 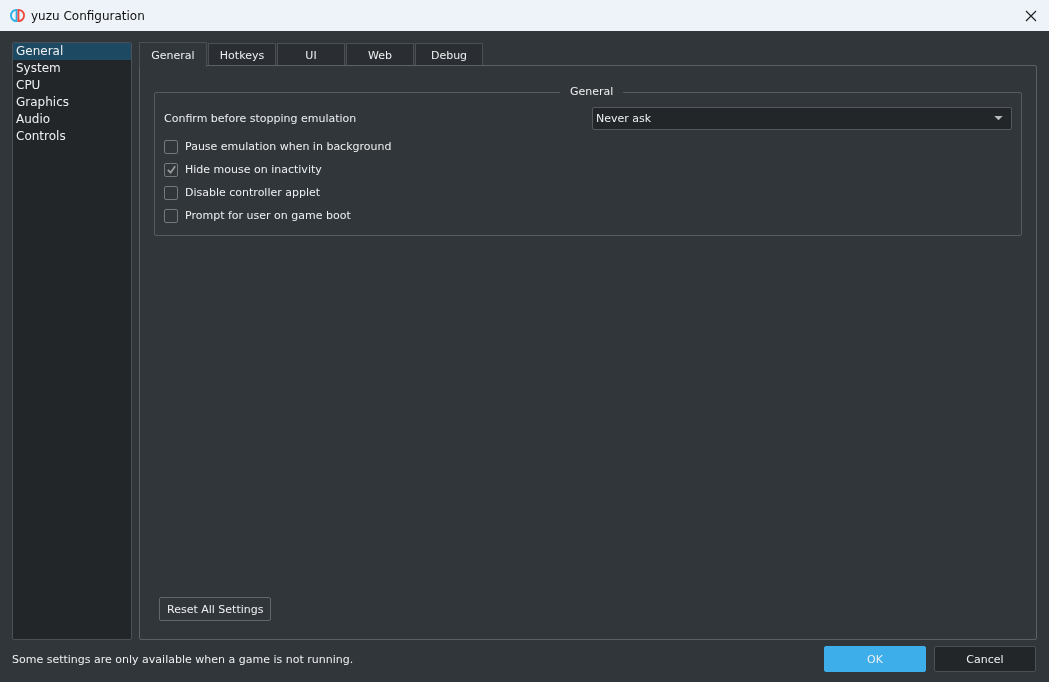 What do you see at coordinates (998, 118) in the screenshot?
I see `caret-icon` at bounding box center [998, 118].